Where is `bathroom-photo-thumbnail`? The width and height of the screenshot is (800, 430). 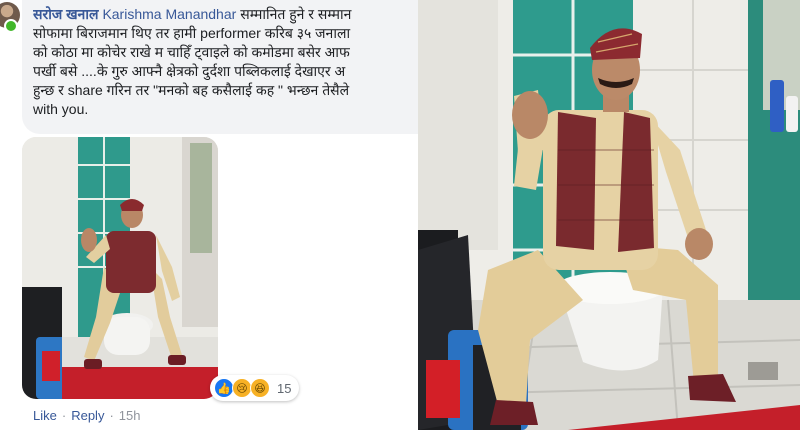 bathroom-photo-thumbnail is located at coordinates (120, 268).